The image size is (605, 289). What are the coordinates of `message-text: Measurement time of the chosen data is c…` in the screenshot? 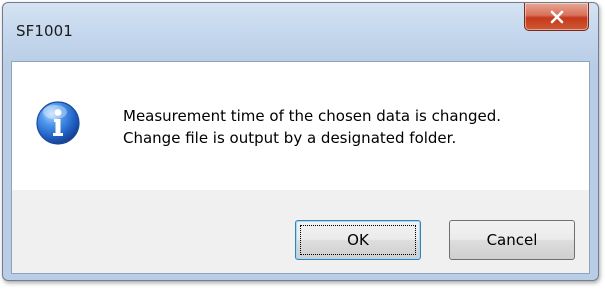 It's located at (312, 127).